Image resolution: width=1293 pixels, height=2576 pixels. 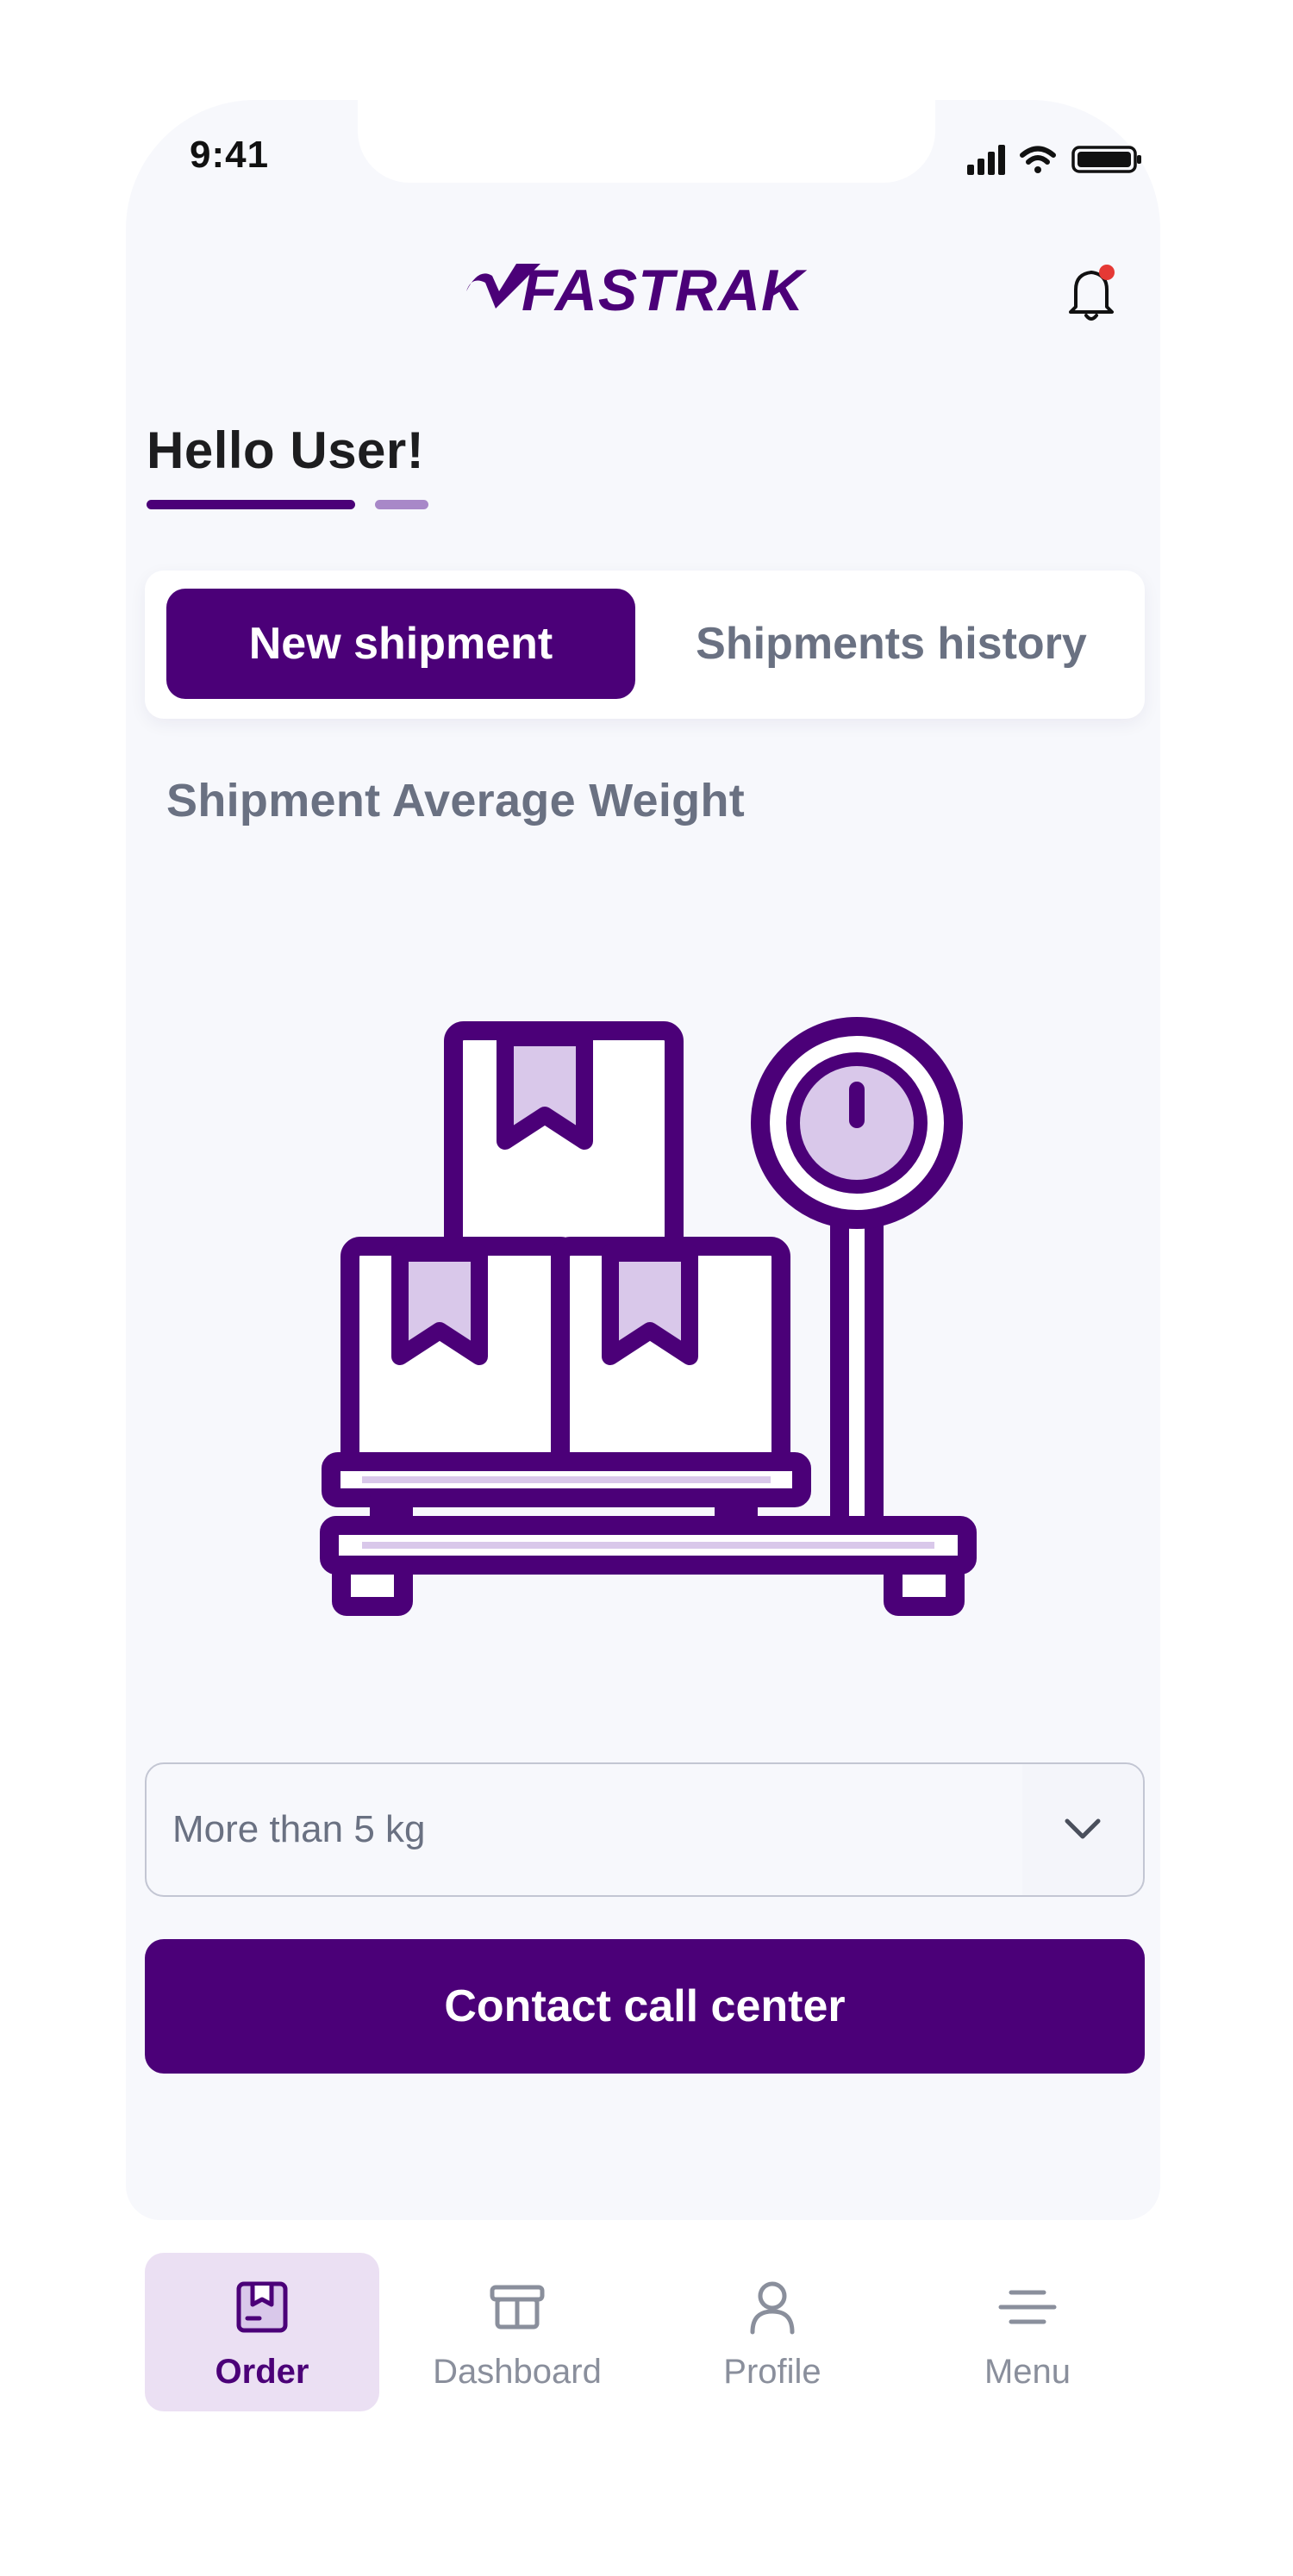 What do you see at coordinates (230, 155) in the screenshot?
I see `status-time: 9:41` at bounding box center [230, 155].